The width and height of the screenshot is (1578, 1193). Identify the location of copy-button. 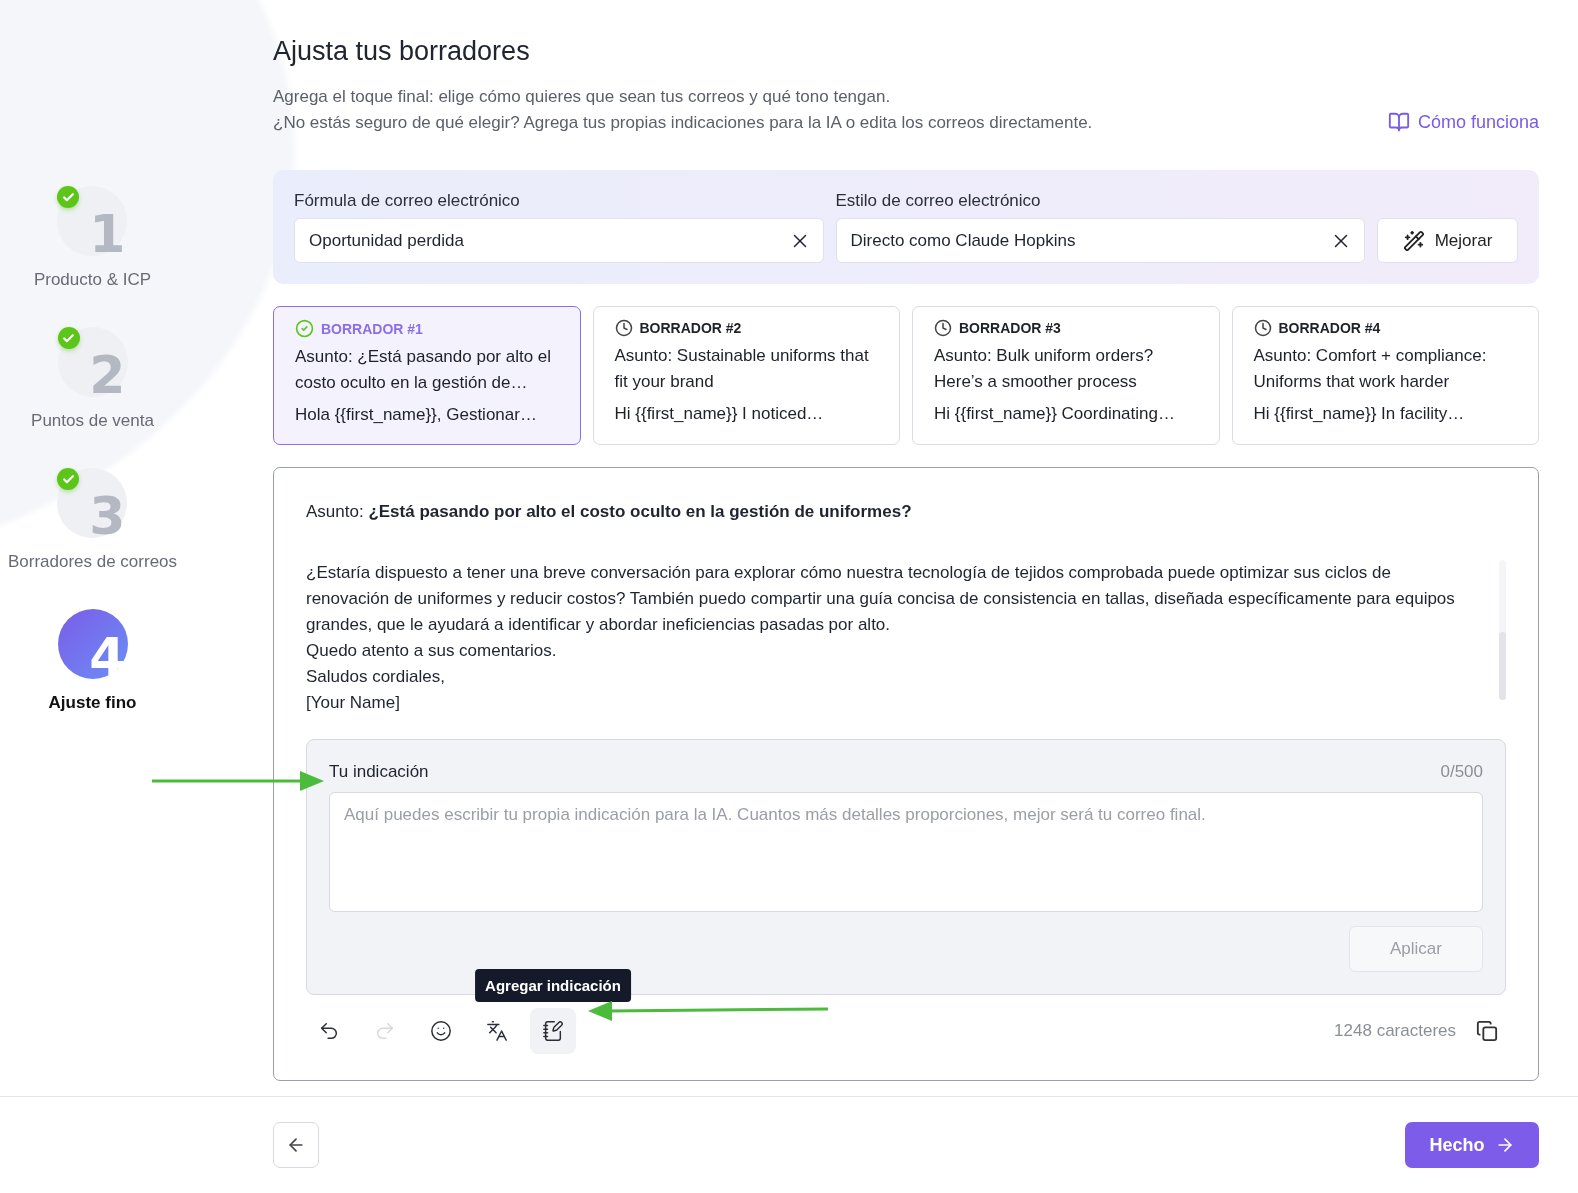
(1487, 1031).